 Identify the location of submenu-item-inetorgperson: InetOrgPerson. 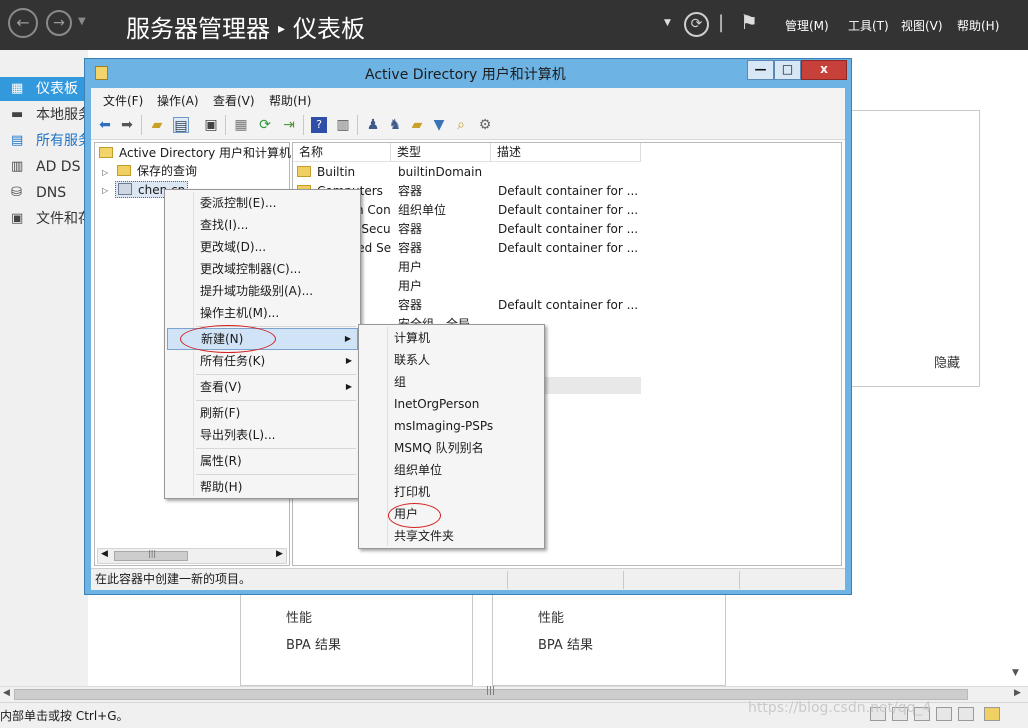
(451, 404).